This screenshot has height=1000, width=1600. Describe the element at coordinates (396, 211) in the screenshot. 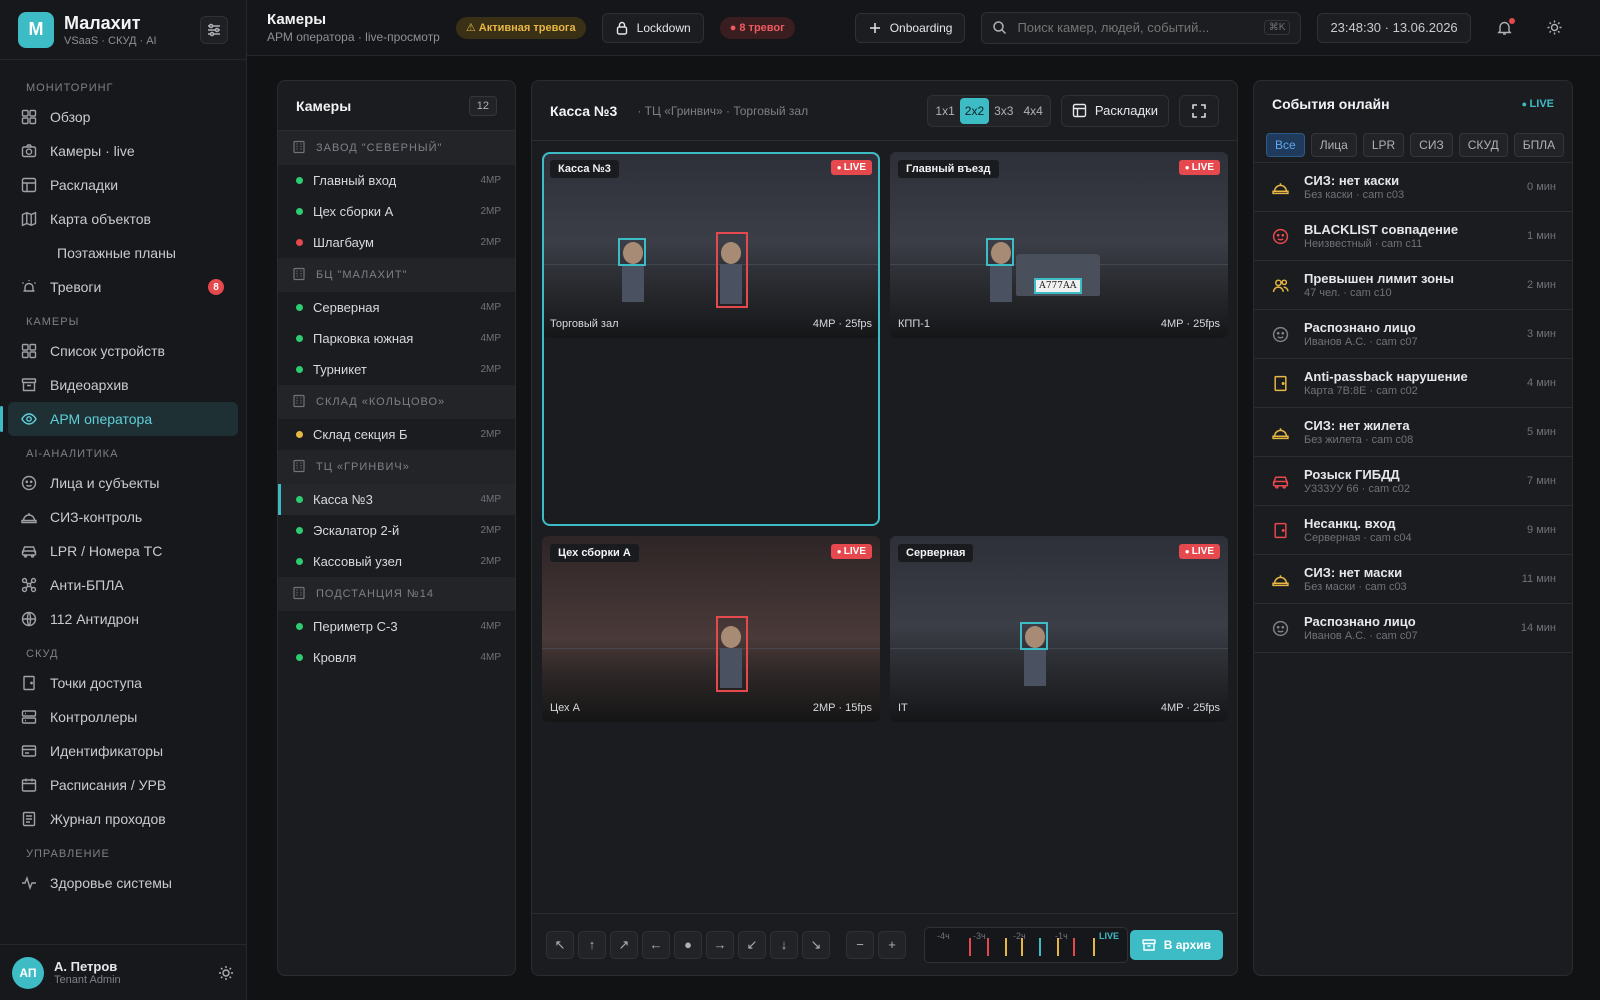

I see `camera-list-item: Цех сборки А 2MP` at that location.